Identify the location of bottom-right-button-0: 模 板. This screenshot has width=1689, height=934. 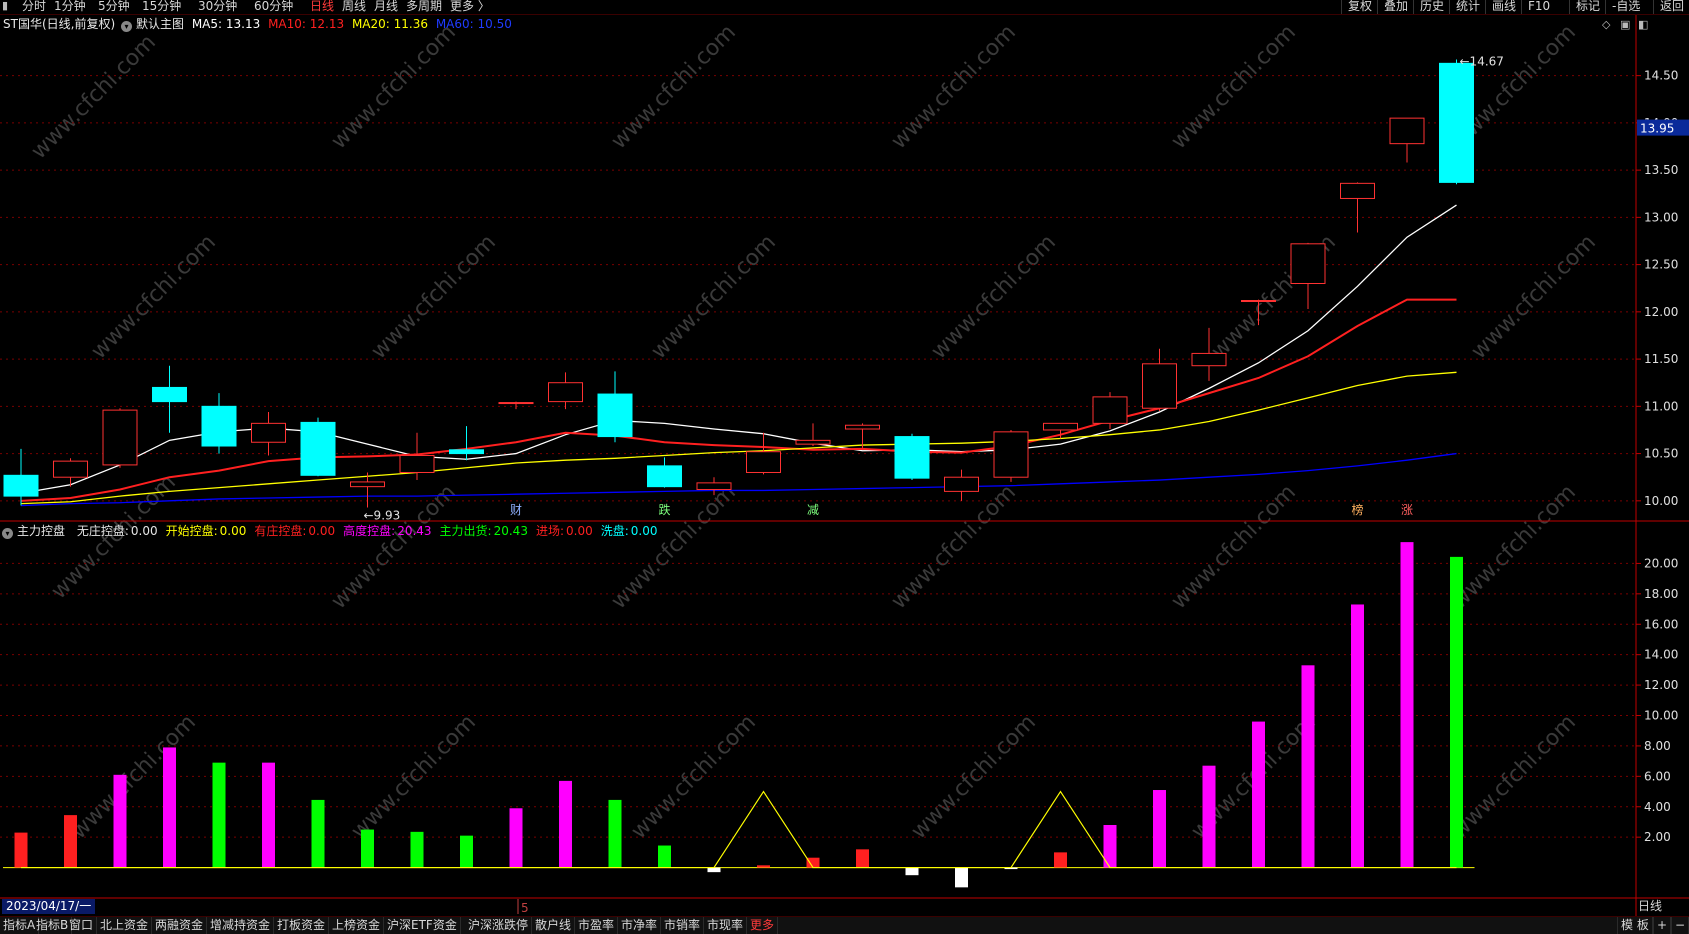
(1635, 925).